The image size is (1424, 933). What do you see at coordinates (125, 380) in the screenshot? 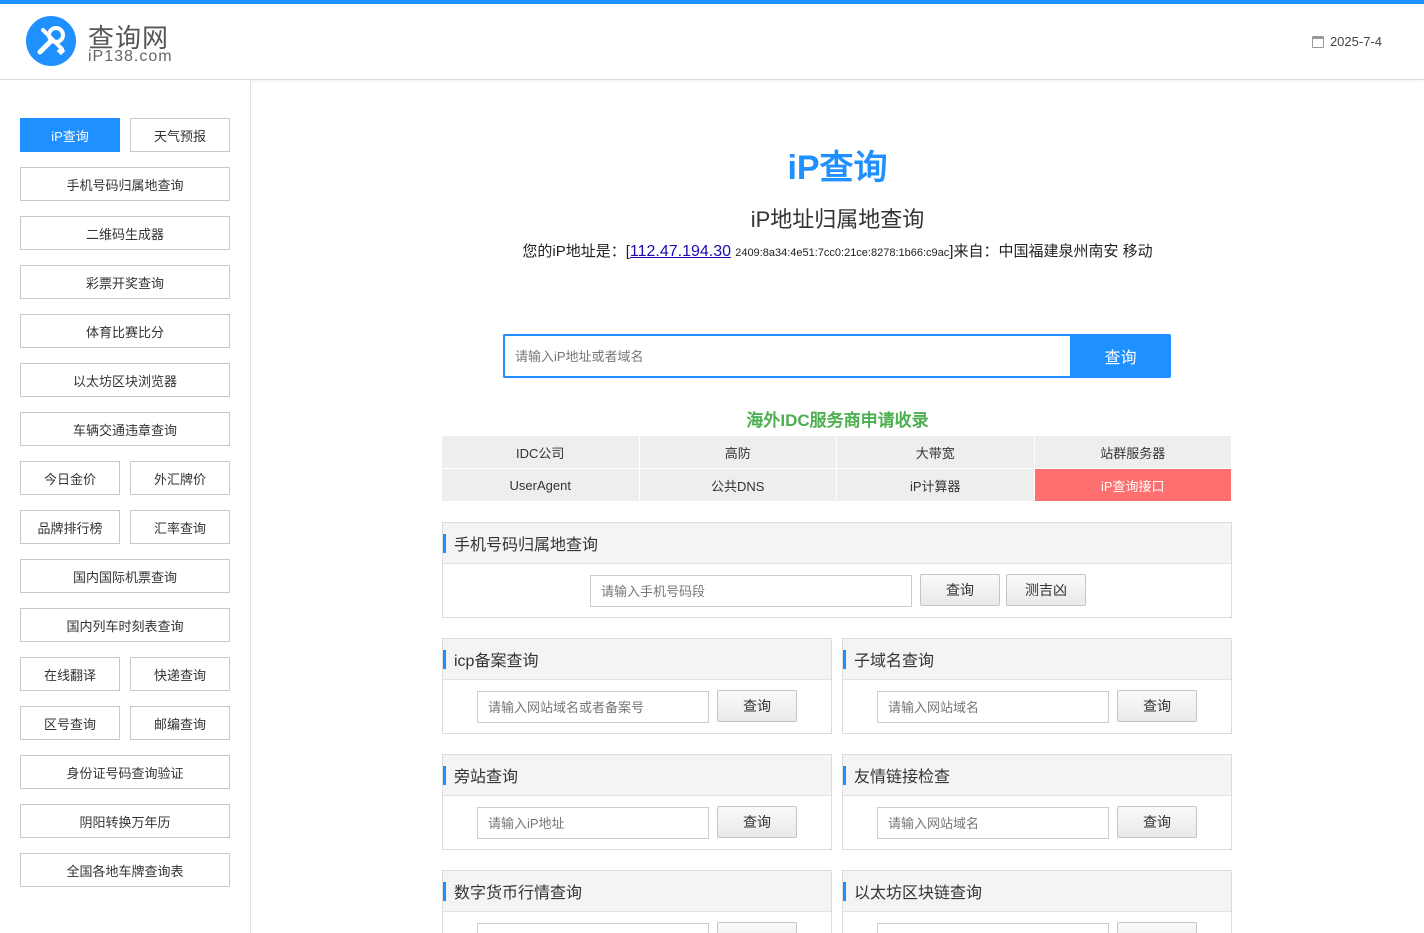
I see `sidebar-item-eth-explorer: 以太坊区块浏览器` at bounding box center [125, 380].